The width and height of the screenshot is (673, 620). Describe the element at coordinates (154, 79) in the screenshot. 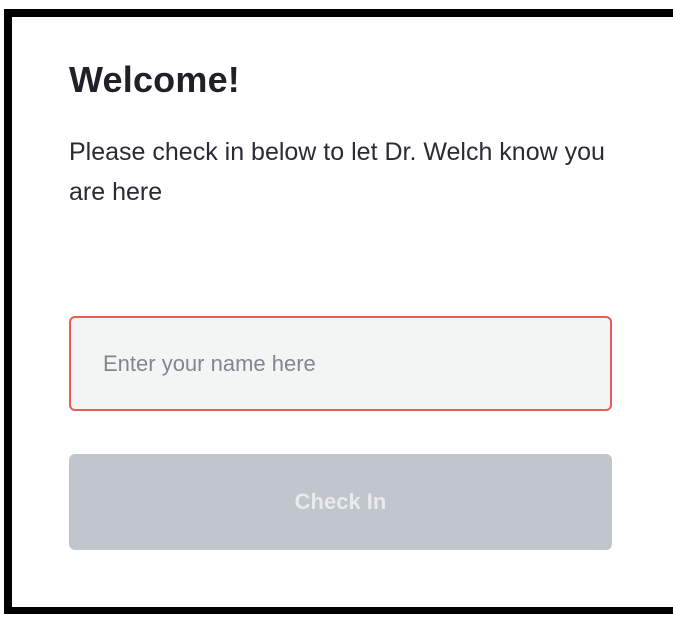

I see `welcome-title: Welcome!` at that location.